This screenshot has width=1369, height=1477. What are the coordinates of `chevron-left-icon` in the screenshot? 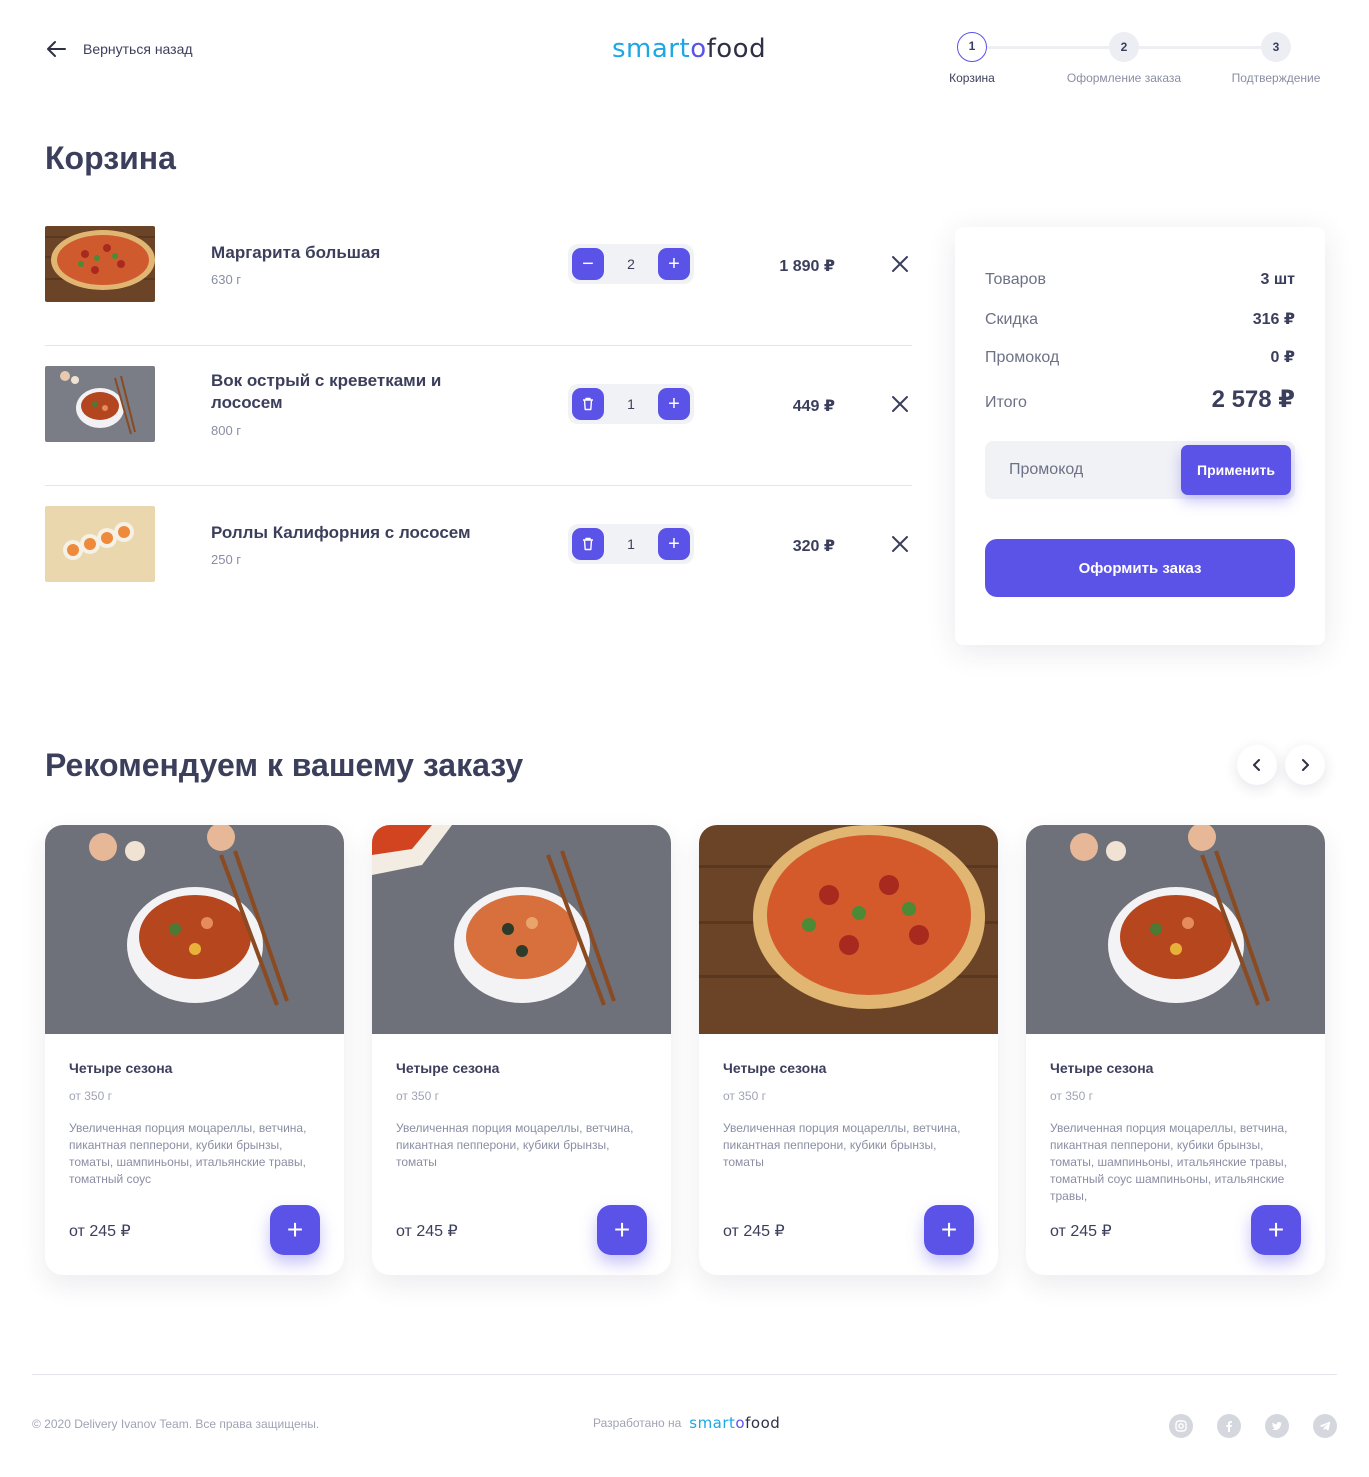 It's located at (1256, 765).